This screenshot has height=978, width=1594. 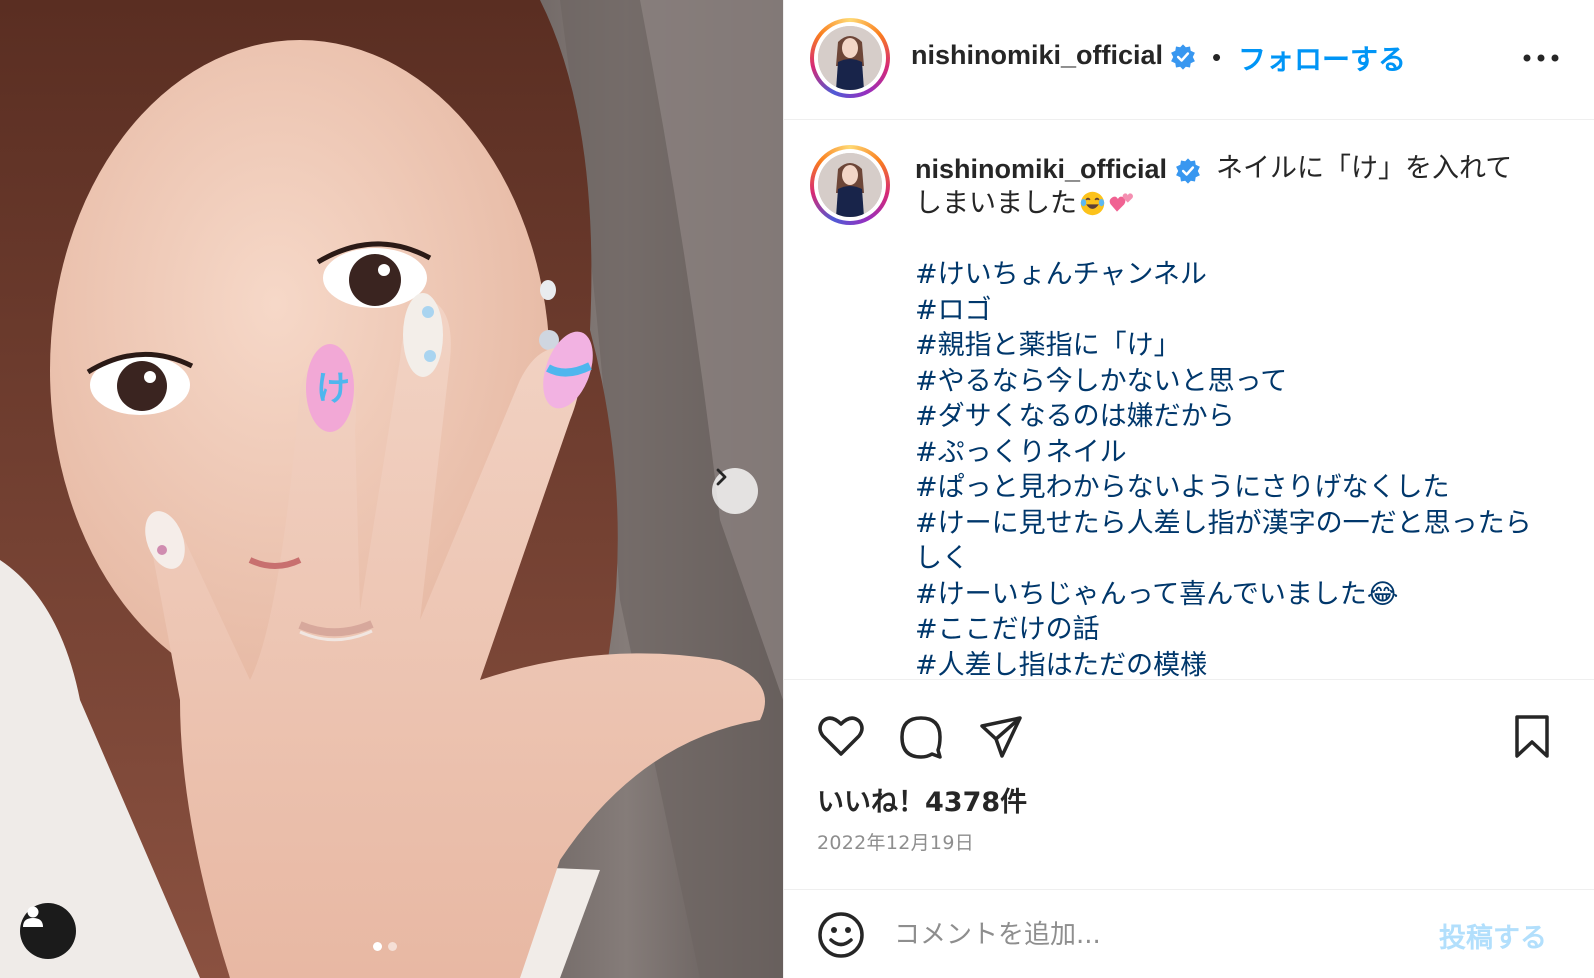 I want to click on hashtag-link: #ぷっくりネイル, so click(x=1225, y=453).